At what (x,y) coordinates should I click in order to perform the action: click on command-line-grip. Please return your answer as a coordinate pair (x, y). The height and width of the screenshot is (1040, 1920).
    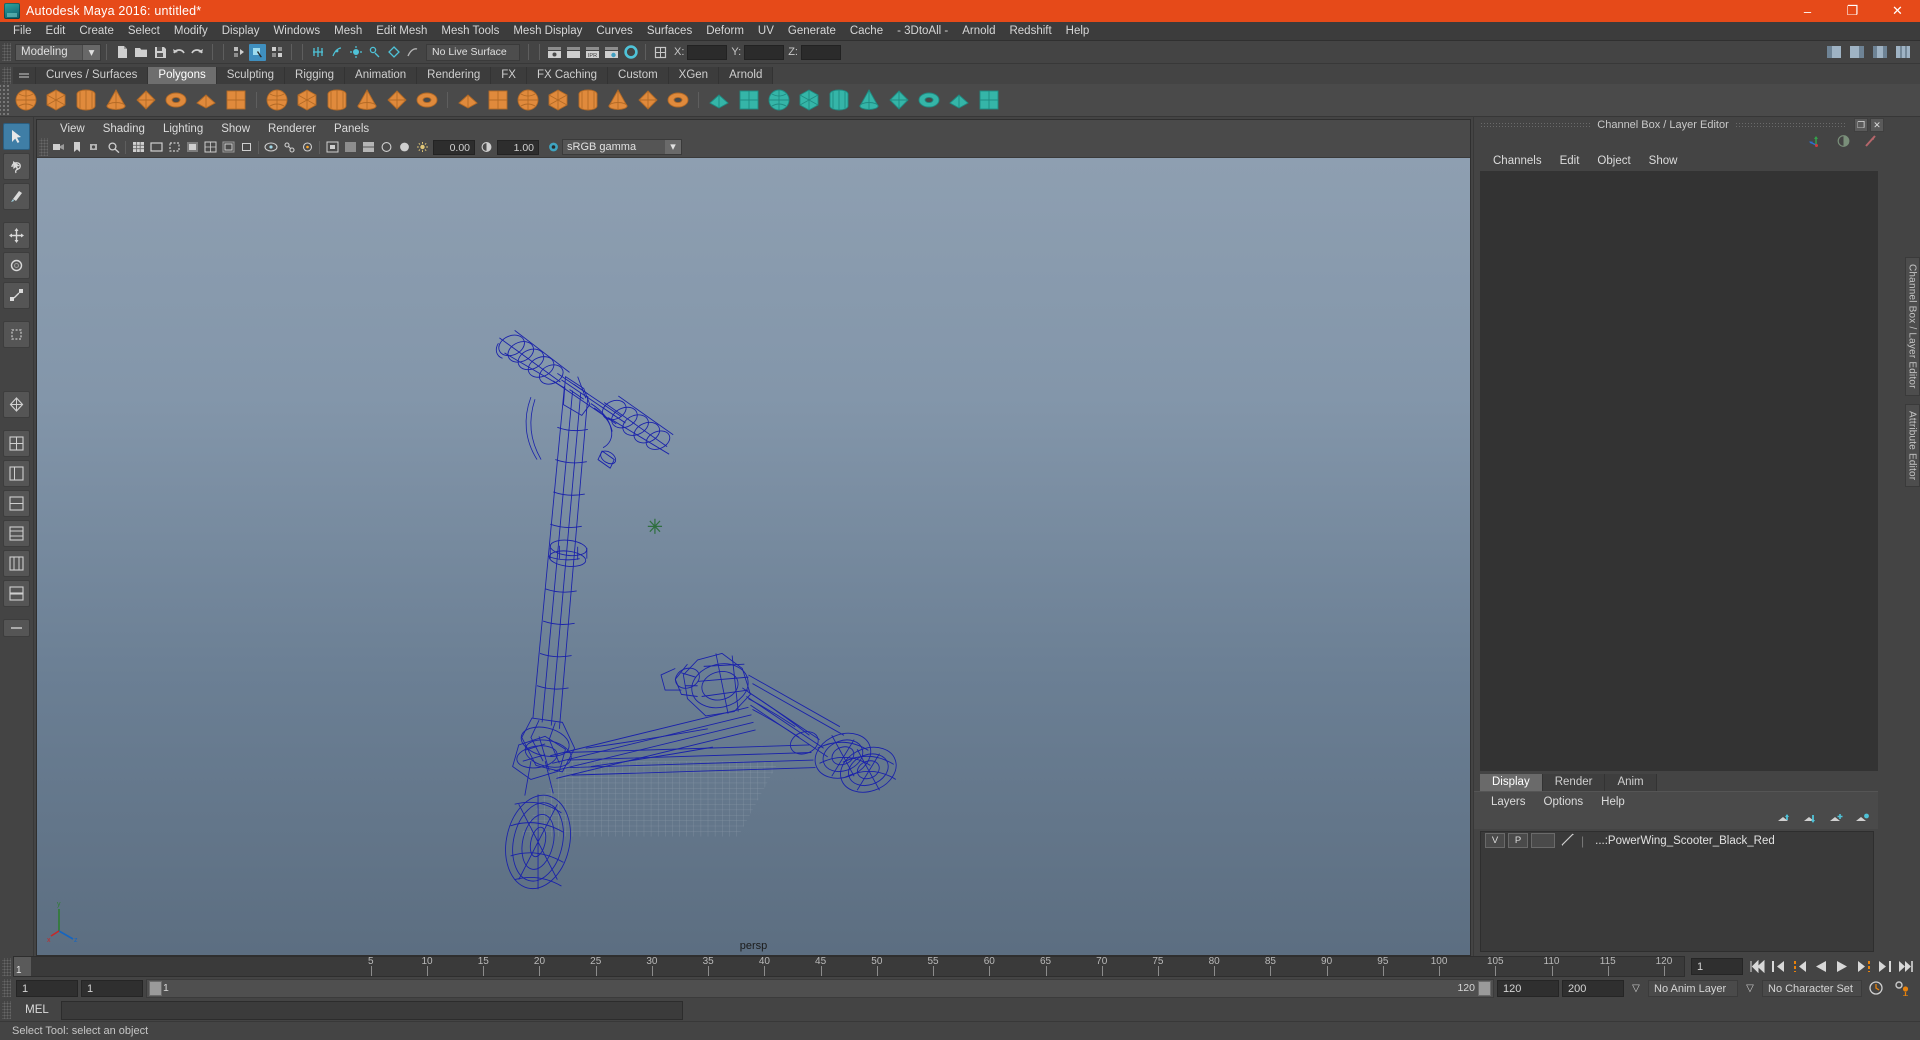
    Looking at the image, I should click on (6, 1010).